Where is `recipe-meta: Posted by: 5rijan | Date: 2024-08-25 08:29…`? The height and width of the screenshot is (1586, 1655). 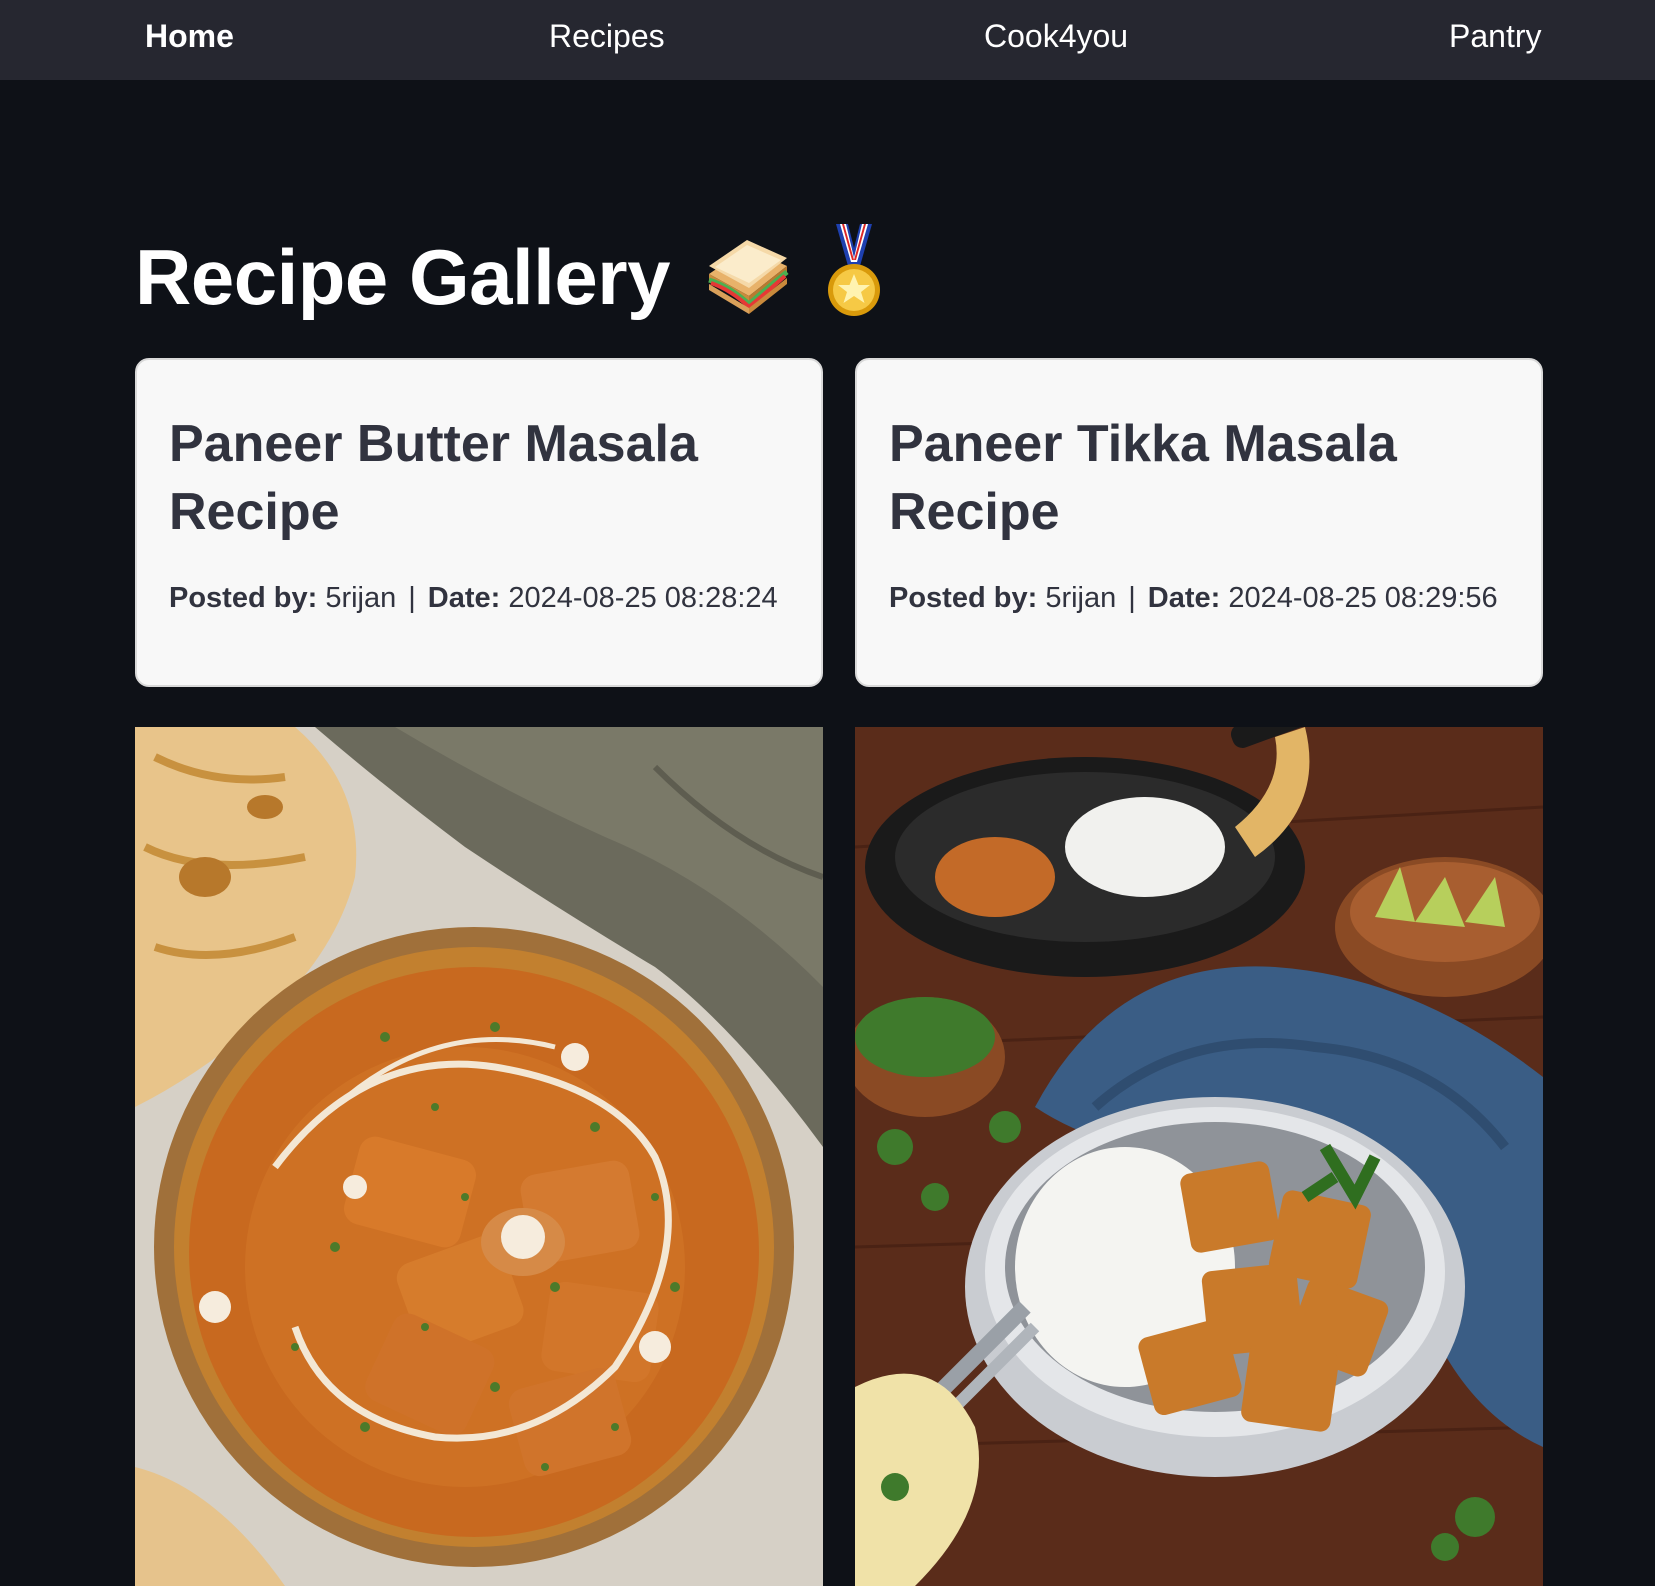
recipe-meta: Posted by: 5rijan | Date: 2024-08-25 08:29… is located at coordinates (1193, 598).